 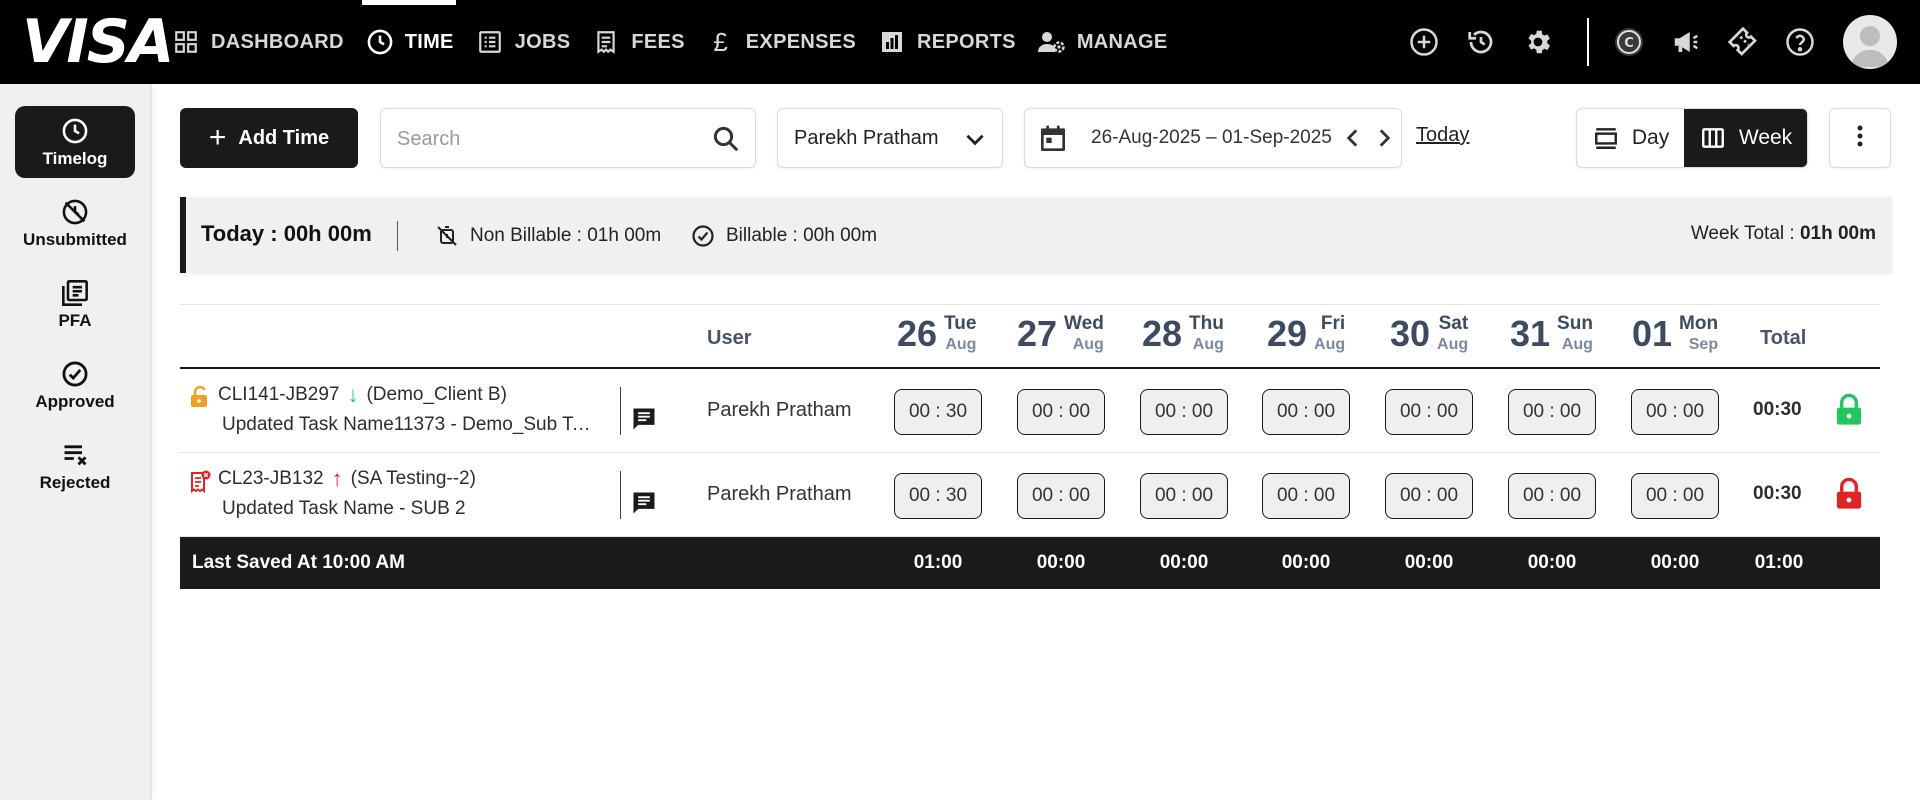 What do you see at coordinates (75, 142) in the screenshot?
I see `sidebar-item-timelog: Timelog` at bounding box center [75, 142].